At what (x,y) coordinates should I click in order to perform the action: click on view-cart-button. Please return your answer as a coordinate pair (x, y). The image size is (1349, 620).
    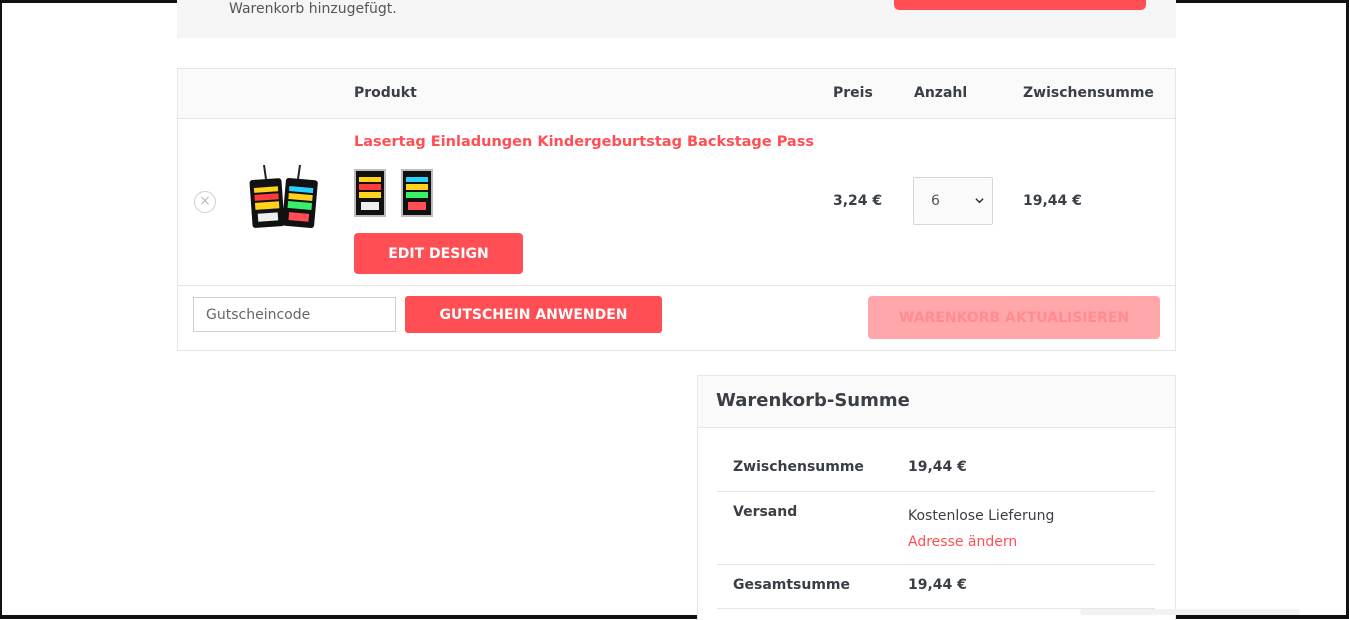
    Looking at the image, I should click on (1020, 5).